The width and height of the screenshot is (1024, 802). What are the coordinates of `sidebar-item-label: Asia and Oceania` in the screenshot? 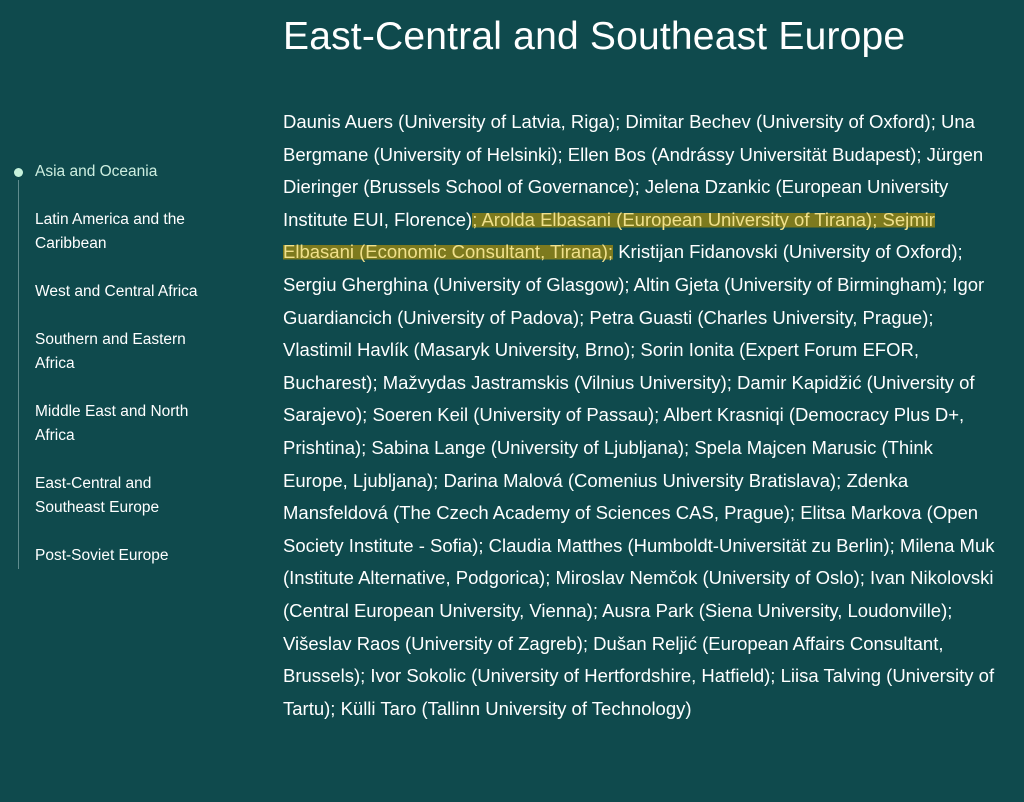 It's located at (96, 171).